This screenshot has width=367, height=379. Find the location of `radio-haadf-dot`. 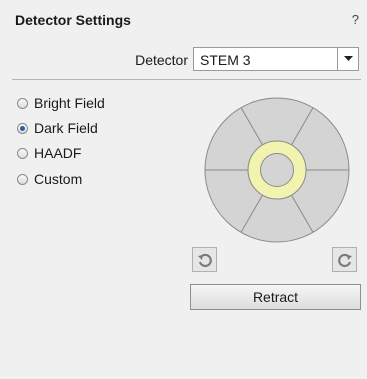

radio-haadf-dot is located at coordinates (22, 153).